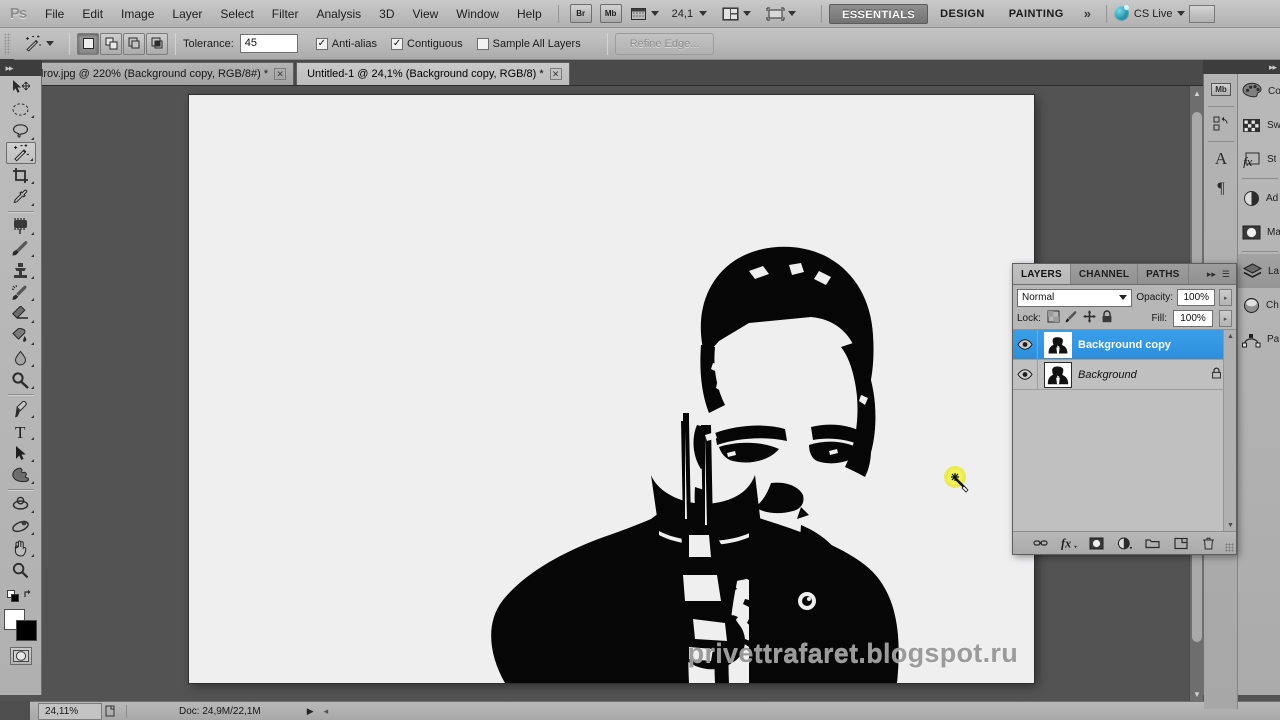  Describe the element at coordinates (1221, 159) in the screenshot. I see `character-icon: A` at that location.